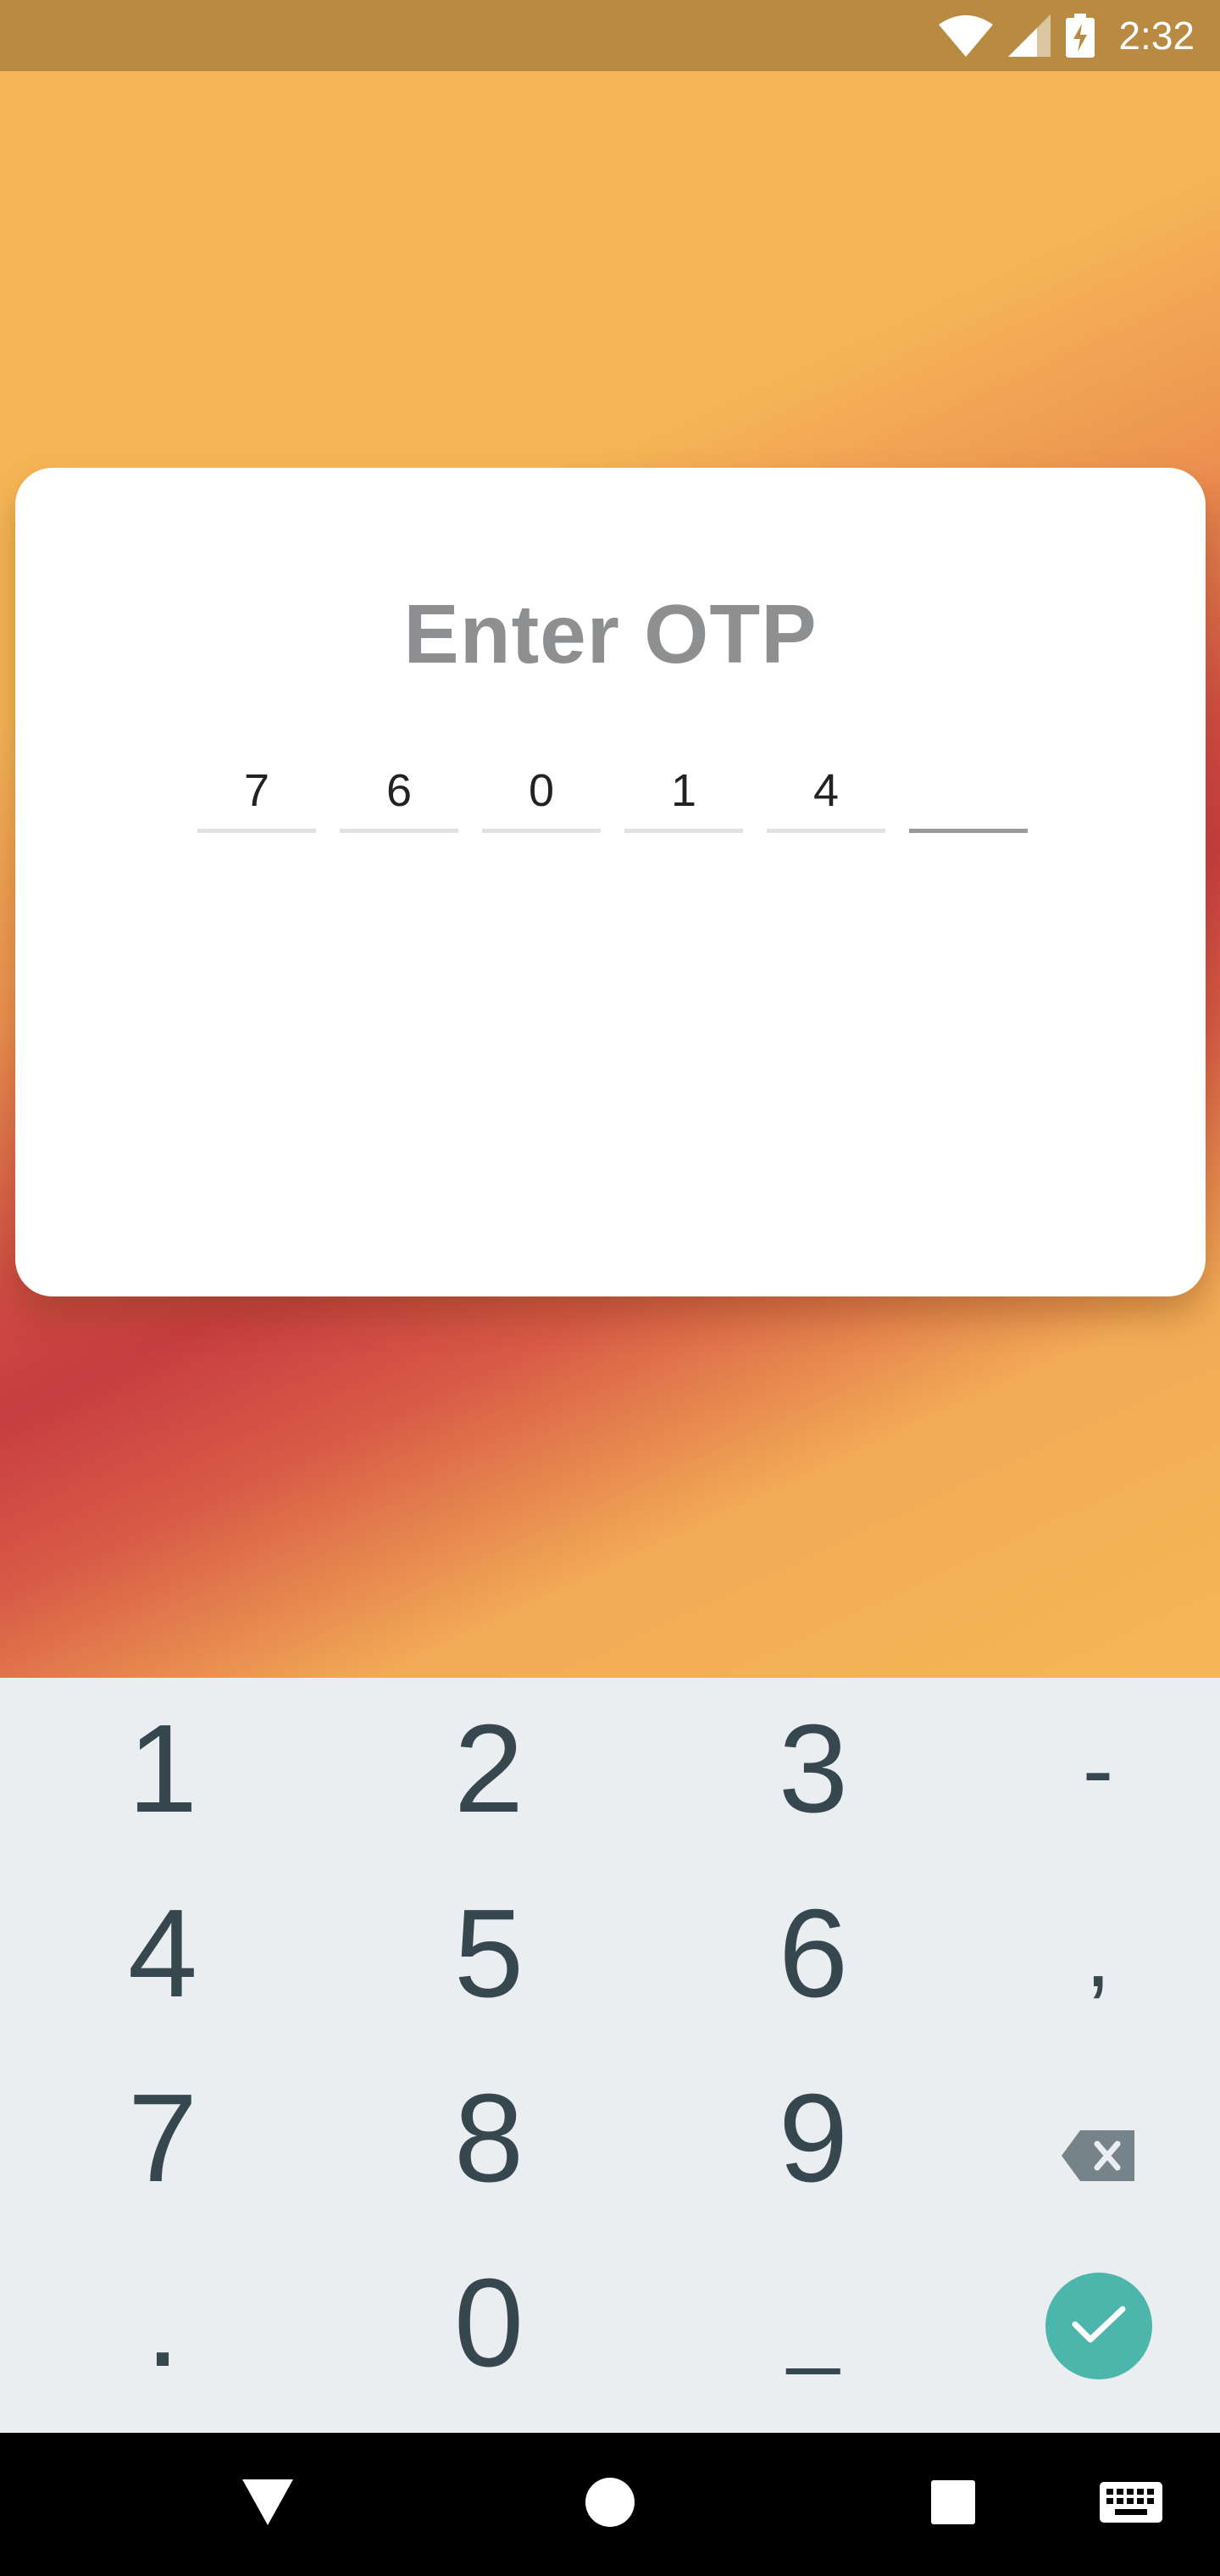 The image size is (1220, 2576). I want to click on key-underscore: _, so click(813, 2323).